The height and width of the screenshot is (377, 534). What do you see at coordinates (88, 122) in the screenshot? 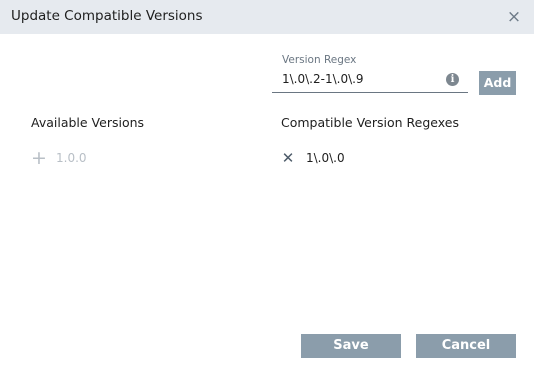
I see `available-versions-header: Available Versions` at bounding box center [88, 122].